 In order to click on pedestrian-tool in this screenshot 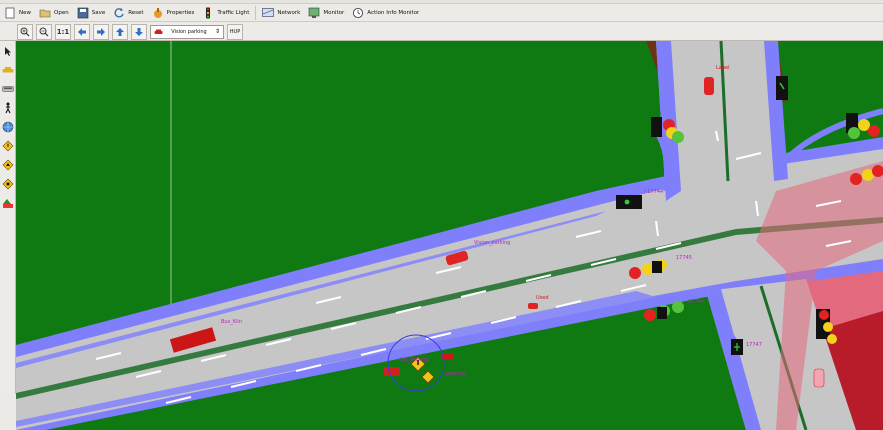, I will do `click(8, 108)`.